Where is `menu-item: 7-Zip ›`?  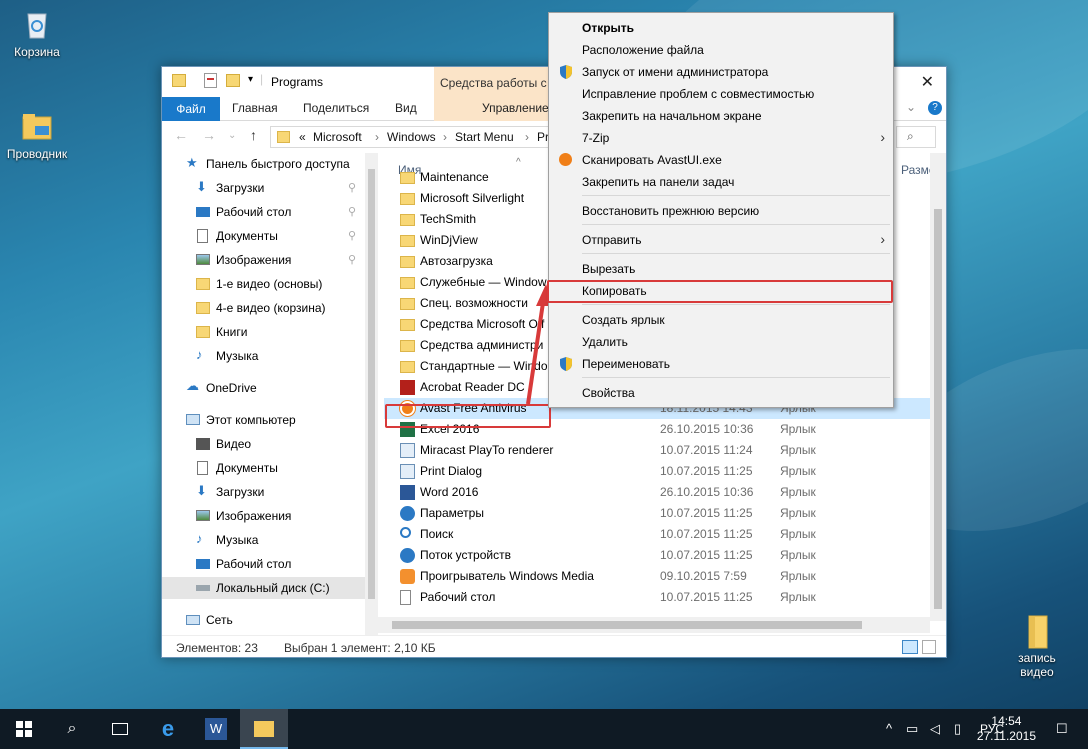
menu-item: 7-Zip › is located at coordinates (721, 138).